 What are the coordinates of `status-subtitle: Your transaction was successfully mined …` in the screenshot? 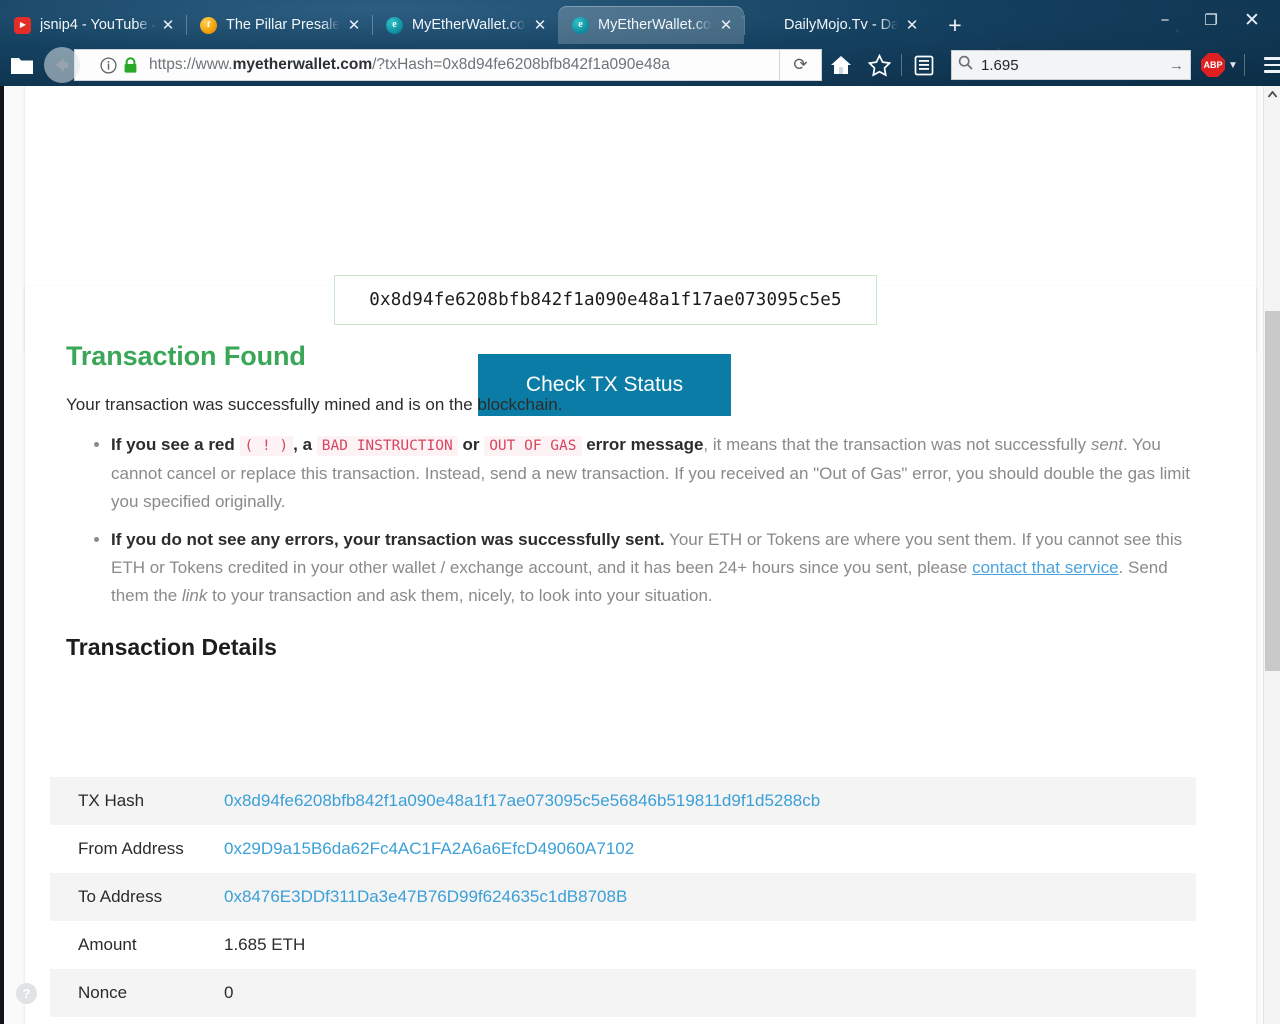 It's located at (314, 404).